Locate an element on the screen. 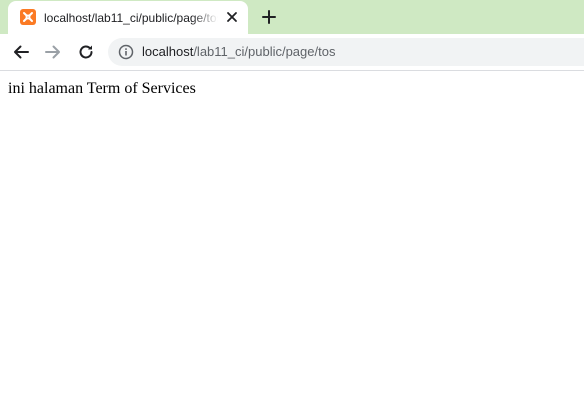  url-text: localhost/lab11_ci/public/page/tos is located at coordinates (238, 52).